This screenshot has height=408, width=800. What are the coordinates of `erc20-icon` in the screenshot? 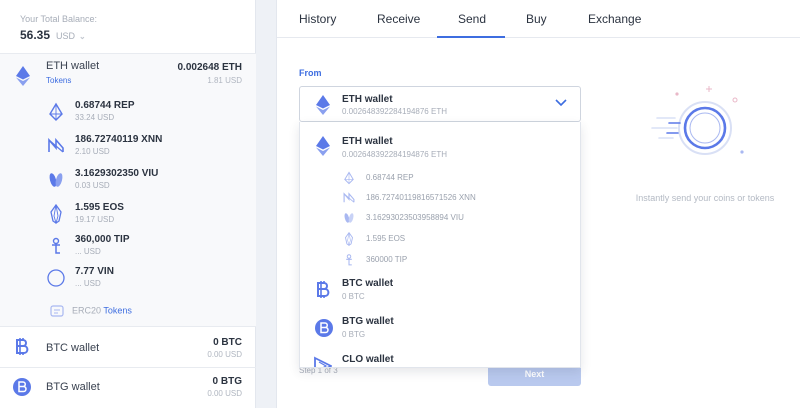 It's located at (57, 311).